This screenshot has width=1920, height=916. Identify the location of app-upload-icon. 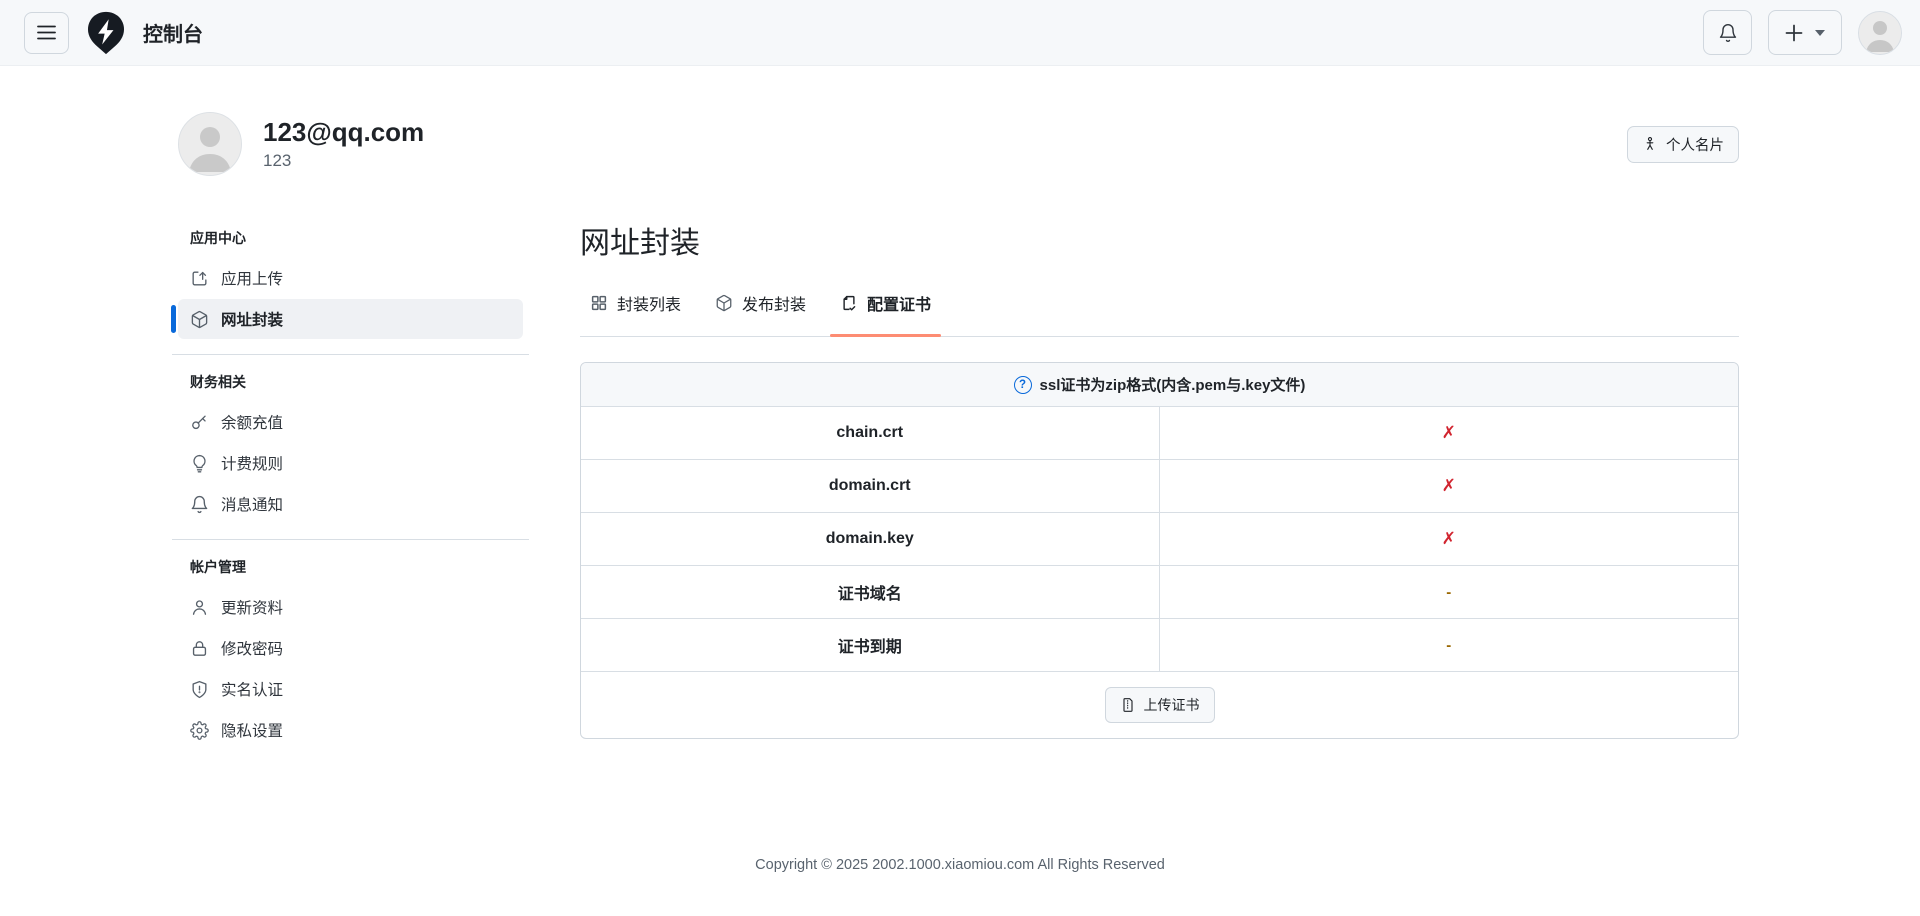
(199, 278).